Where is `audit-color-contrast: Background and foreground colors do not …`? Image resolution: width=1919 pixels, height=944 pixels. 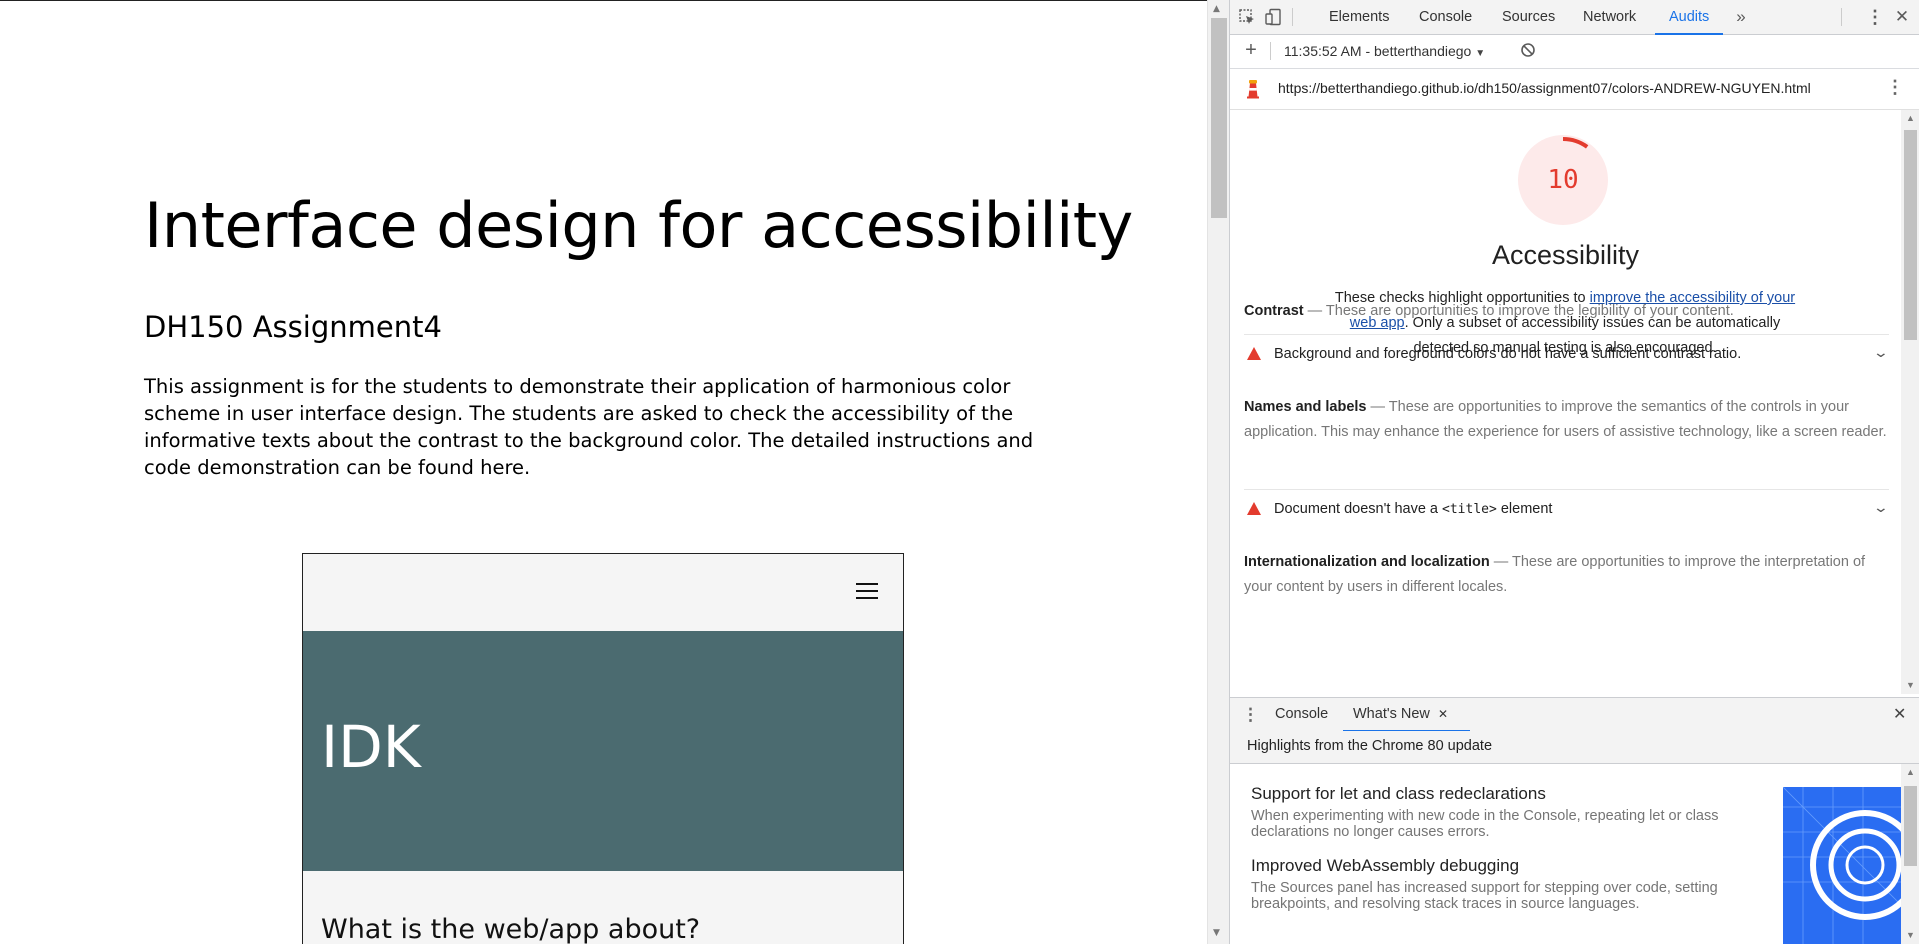 audit-color-contrast: Background and foreground colors do not … is located at coordinates (1566, 354).